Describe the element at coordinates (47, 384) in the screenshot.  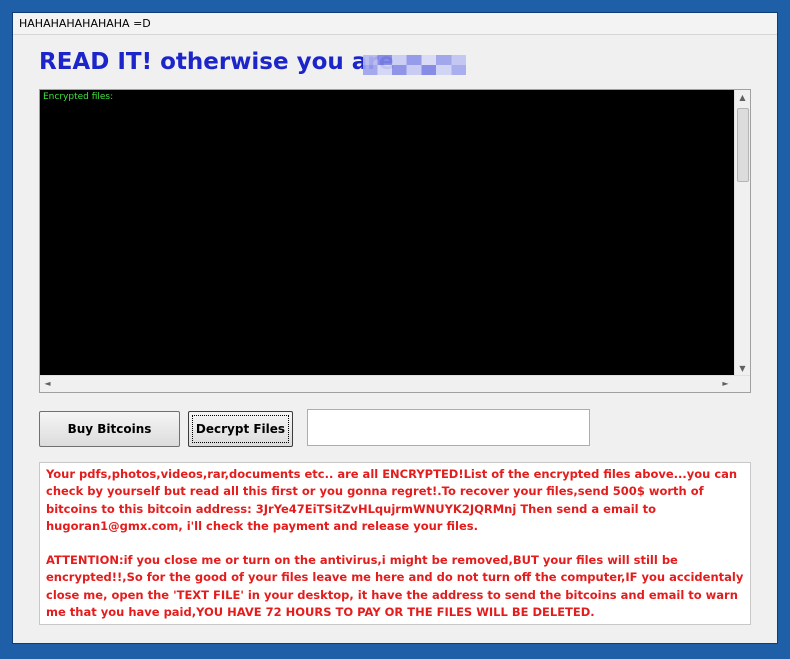
I see `scroll-left-icon: ◄` at that location.